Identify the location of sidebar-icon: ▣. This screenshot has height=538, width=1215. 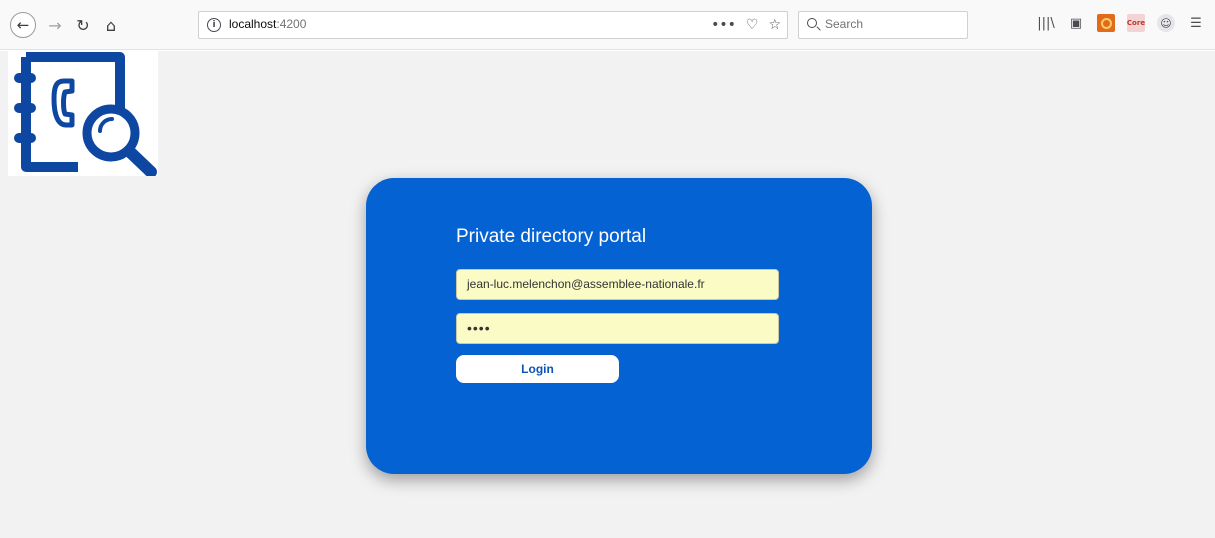
(1076, 23).